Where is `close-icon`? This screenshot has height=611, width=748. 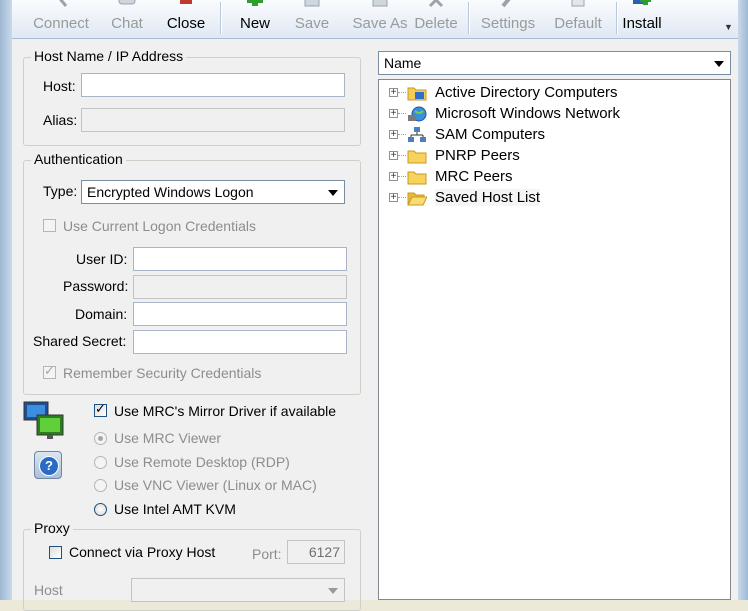
close-icon is located at coordinates (186, 2).